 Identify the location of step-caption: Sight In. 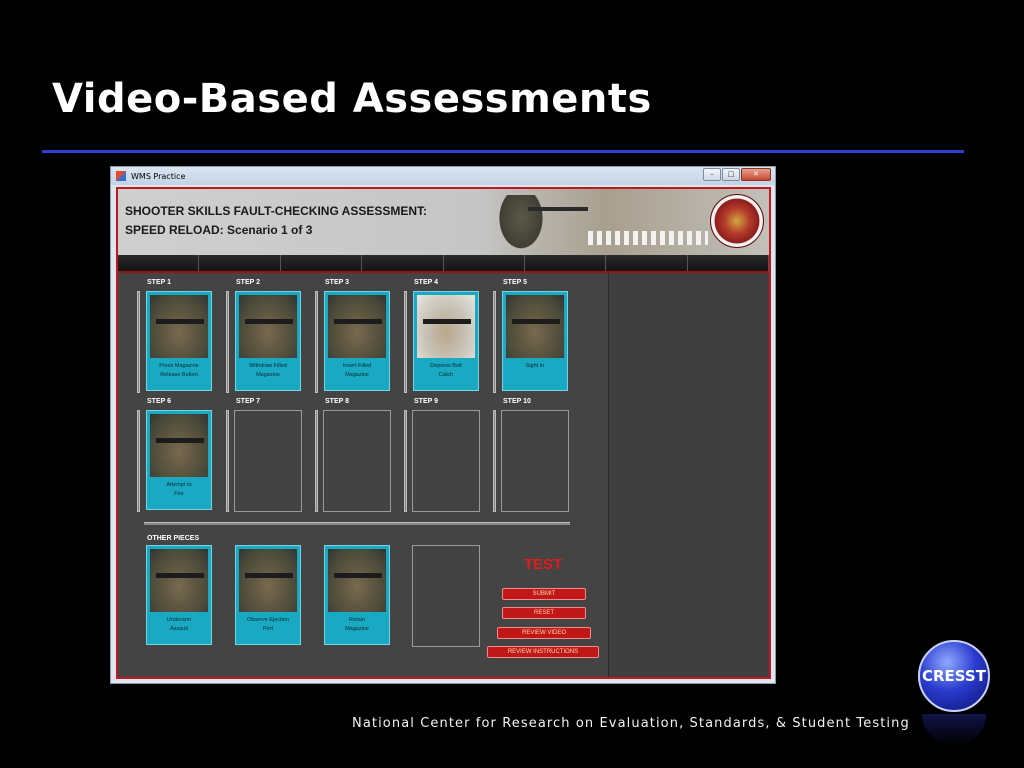
(535, 366).